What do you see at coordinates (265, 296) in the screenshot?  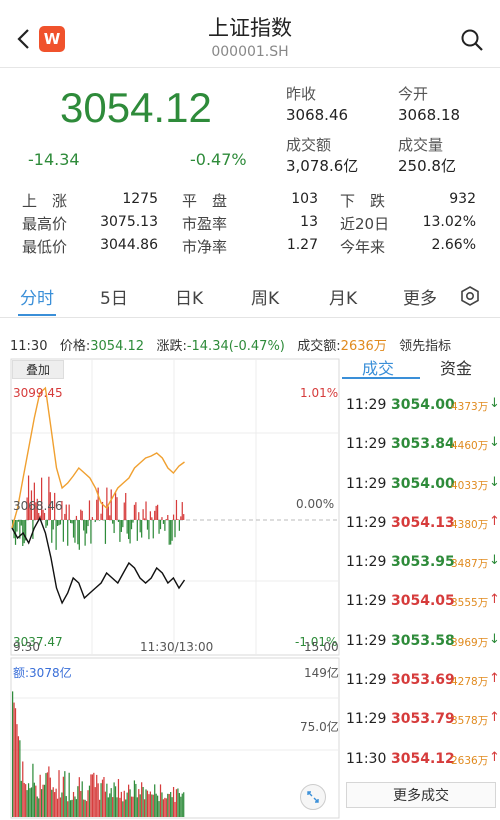 I see `tab-weekly-k: 周K` at bounding box center [265, 296].